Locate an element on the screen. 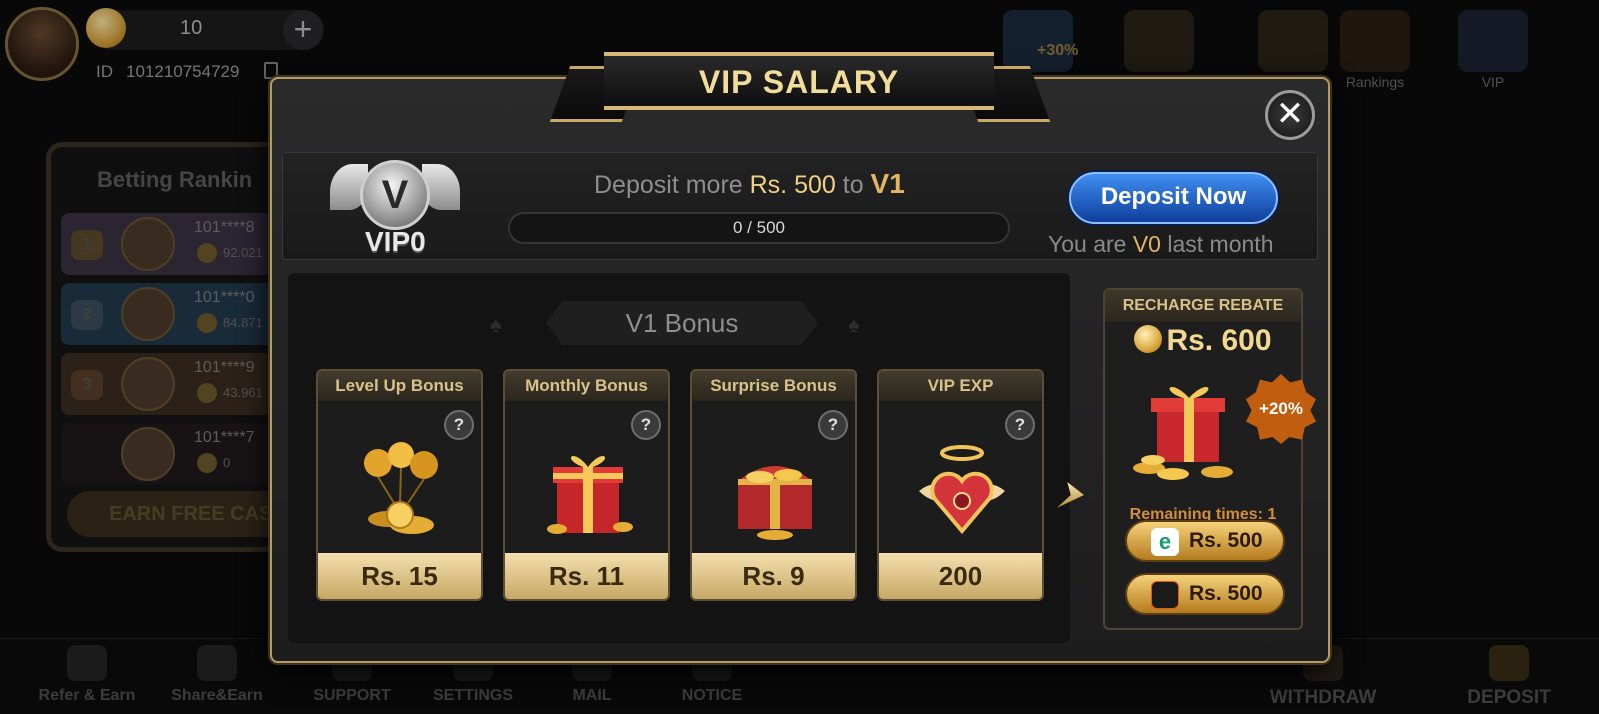 The height and width of the screenshot is (714, 1599). pay-wallet-button: Rs. 500 is located at coordinates (1205, 594).